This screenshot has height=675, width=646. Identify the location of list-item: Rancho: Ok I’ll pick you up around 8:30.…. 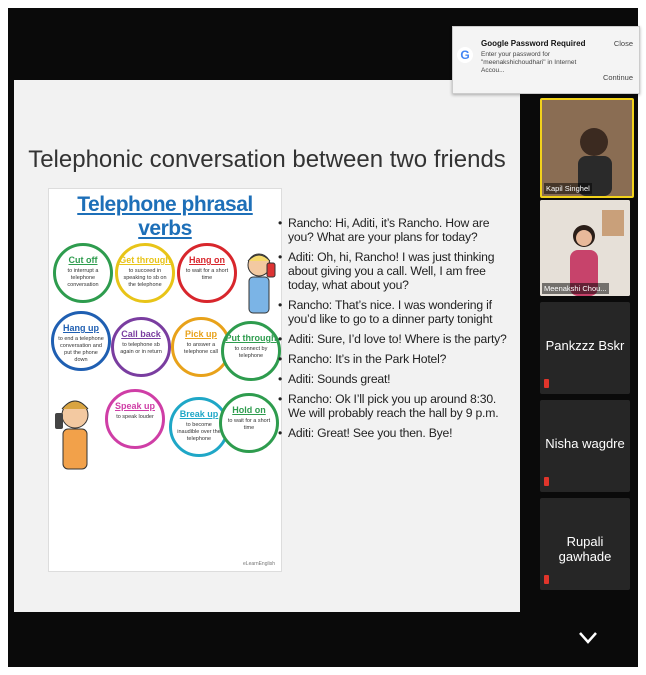
(393, 406).